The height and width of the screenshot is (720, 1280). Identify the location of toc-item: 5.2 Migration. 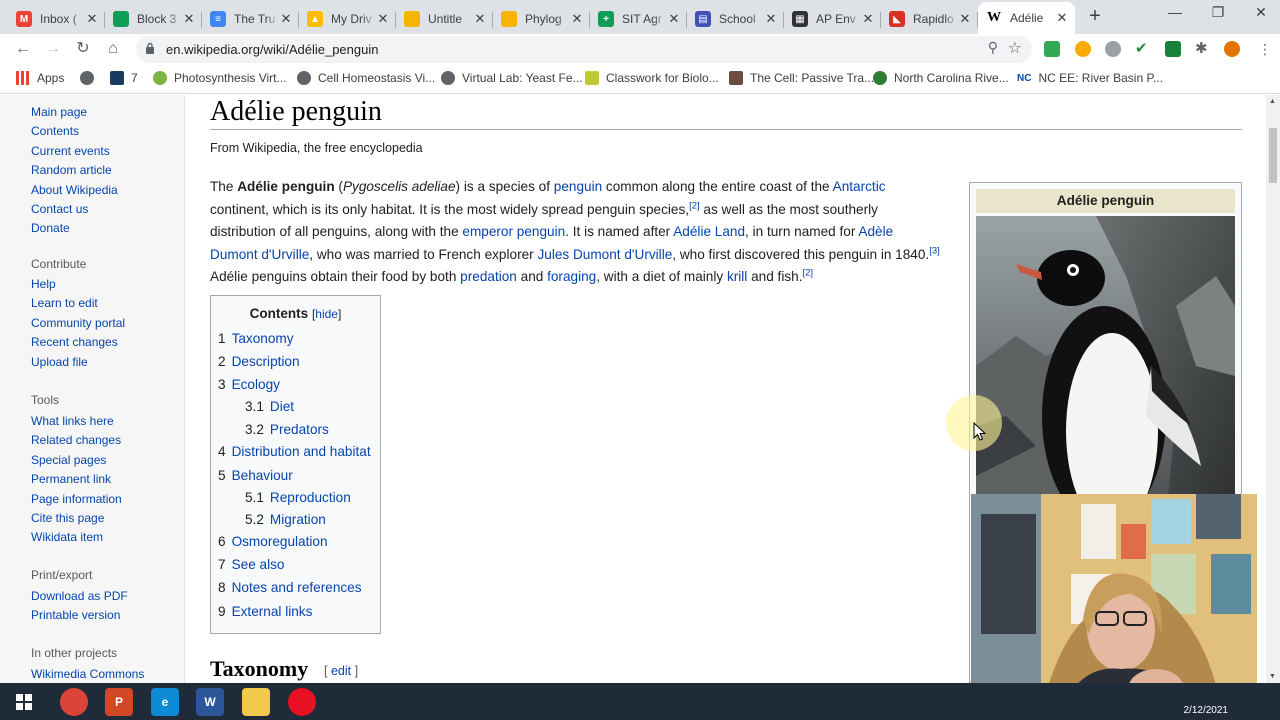
(285, 519).